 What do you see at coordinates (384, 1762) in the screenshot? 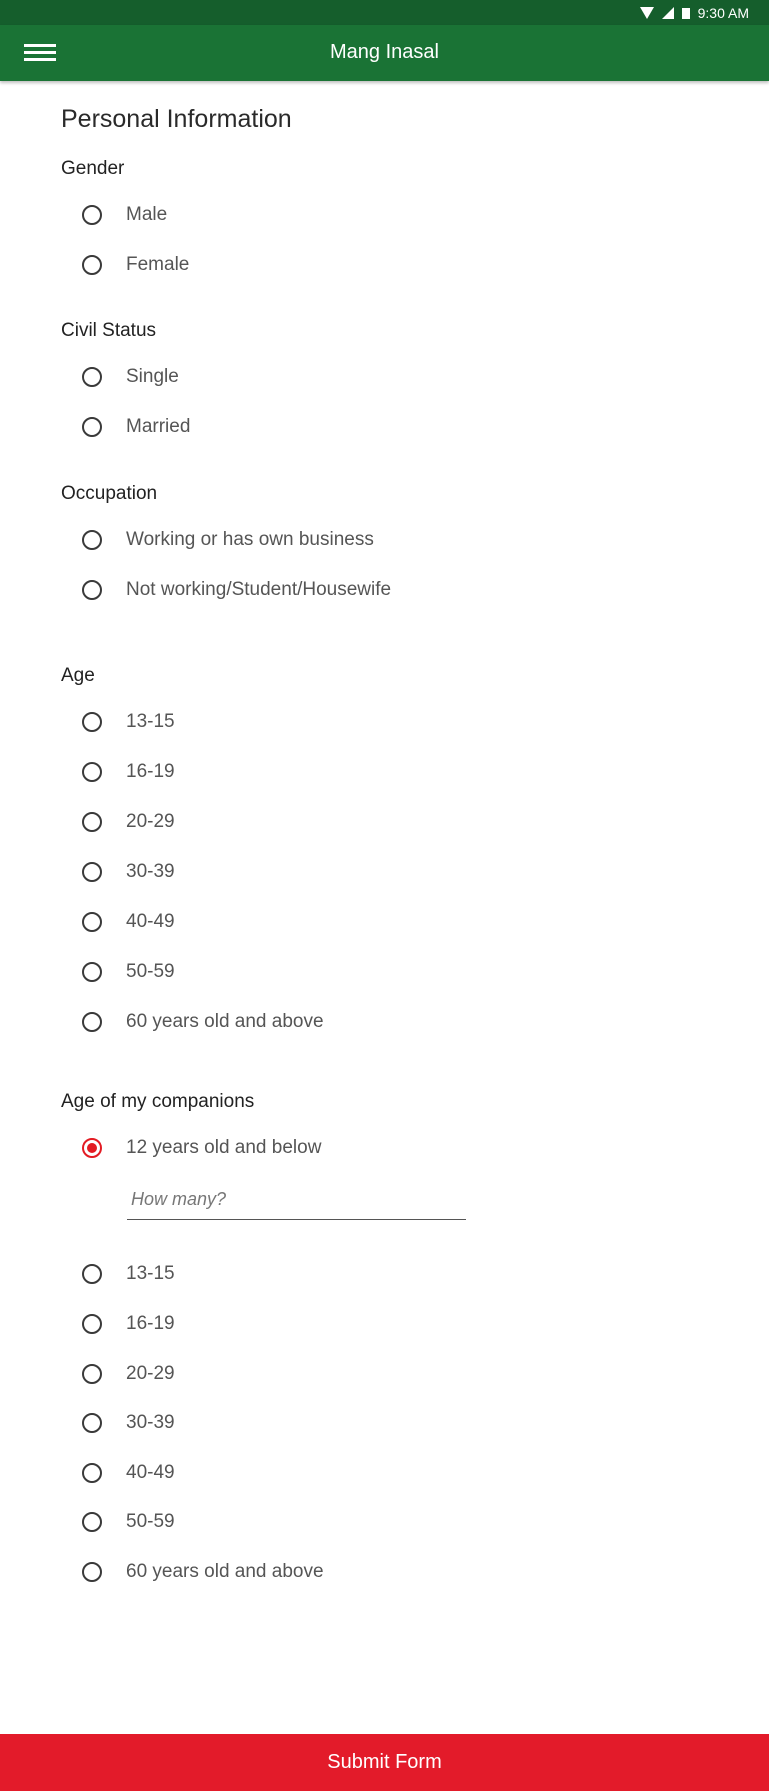
I see `submit-form-button: Submit Form` at bounding box center [384, 1762].